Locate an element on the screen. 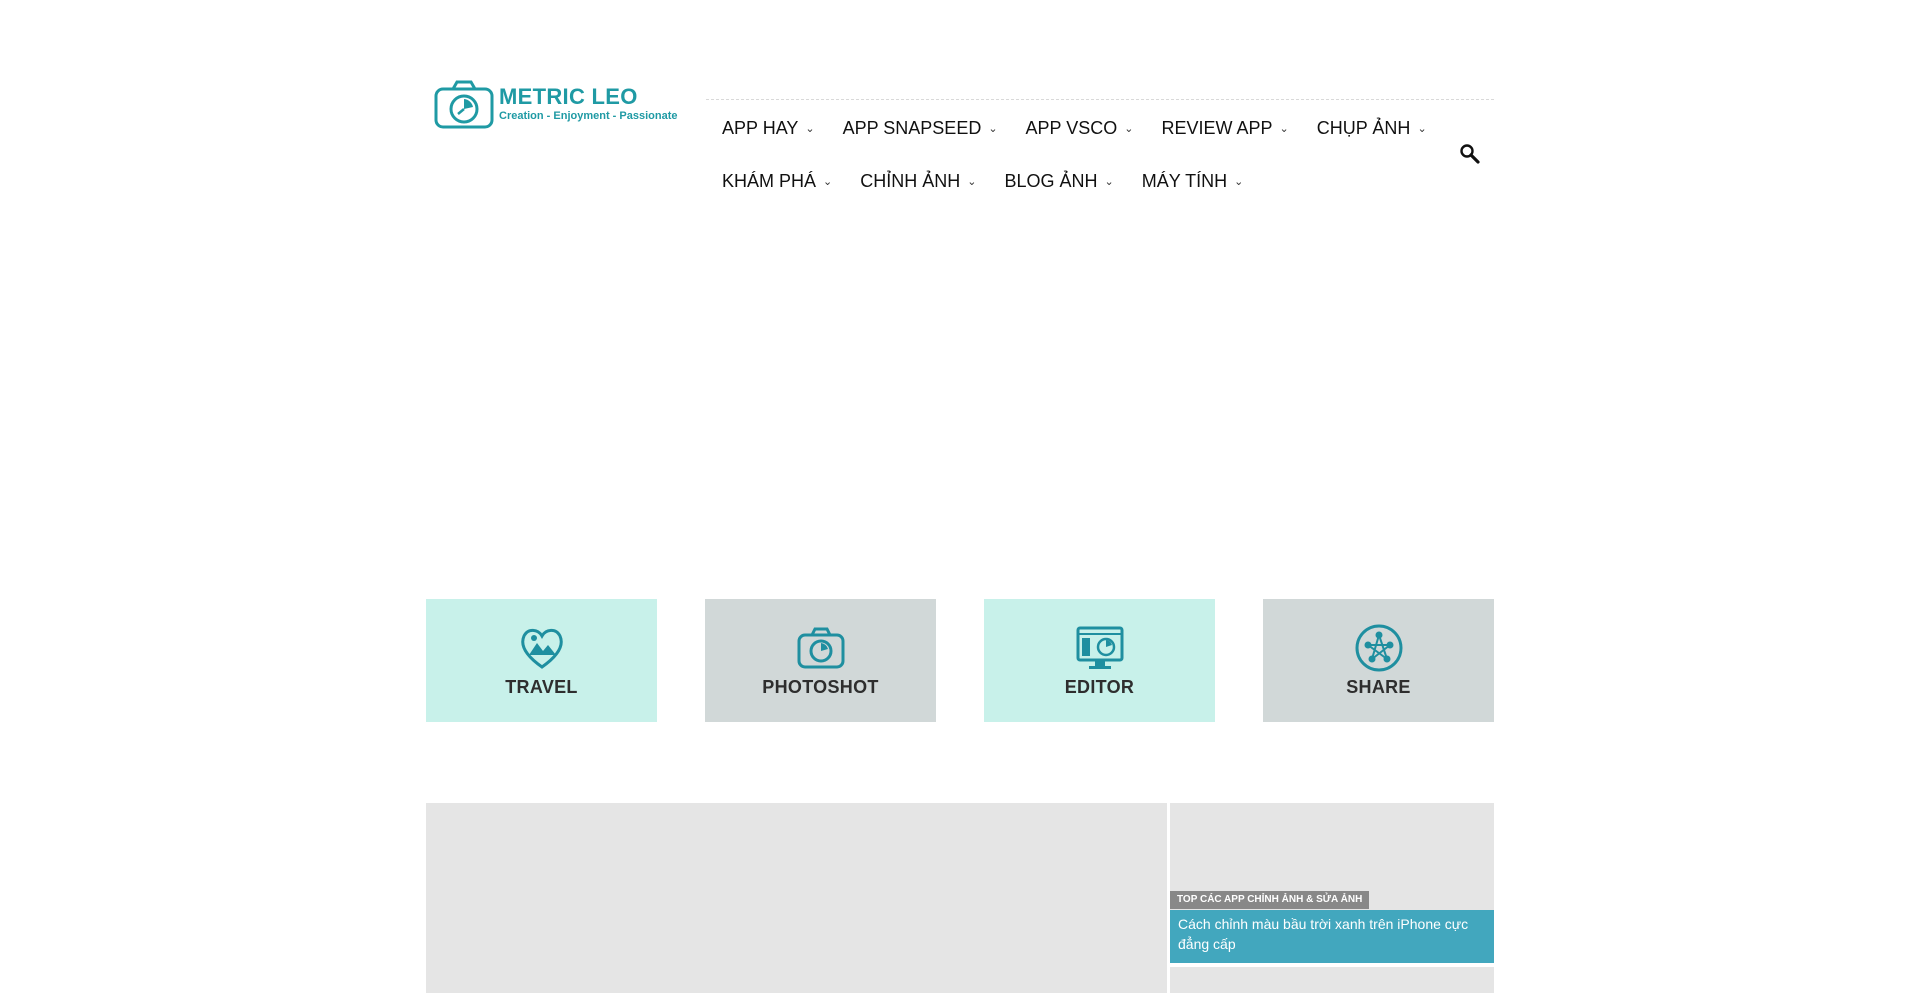  nav-item-label: APP HAY is located at coordinates (760, 127).